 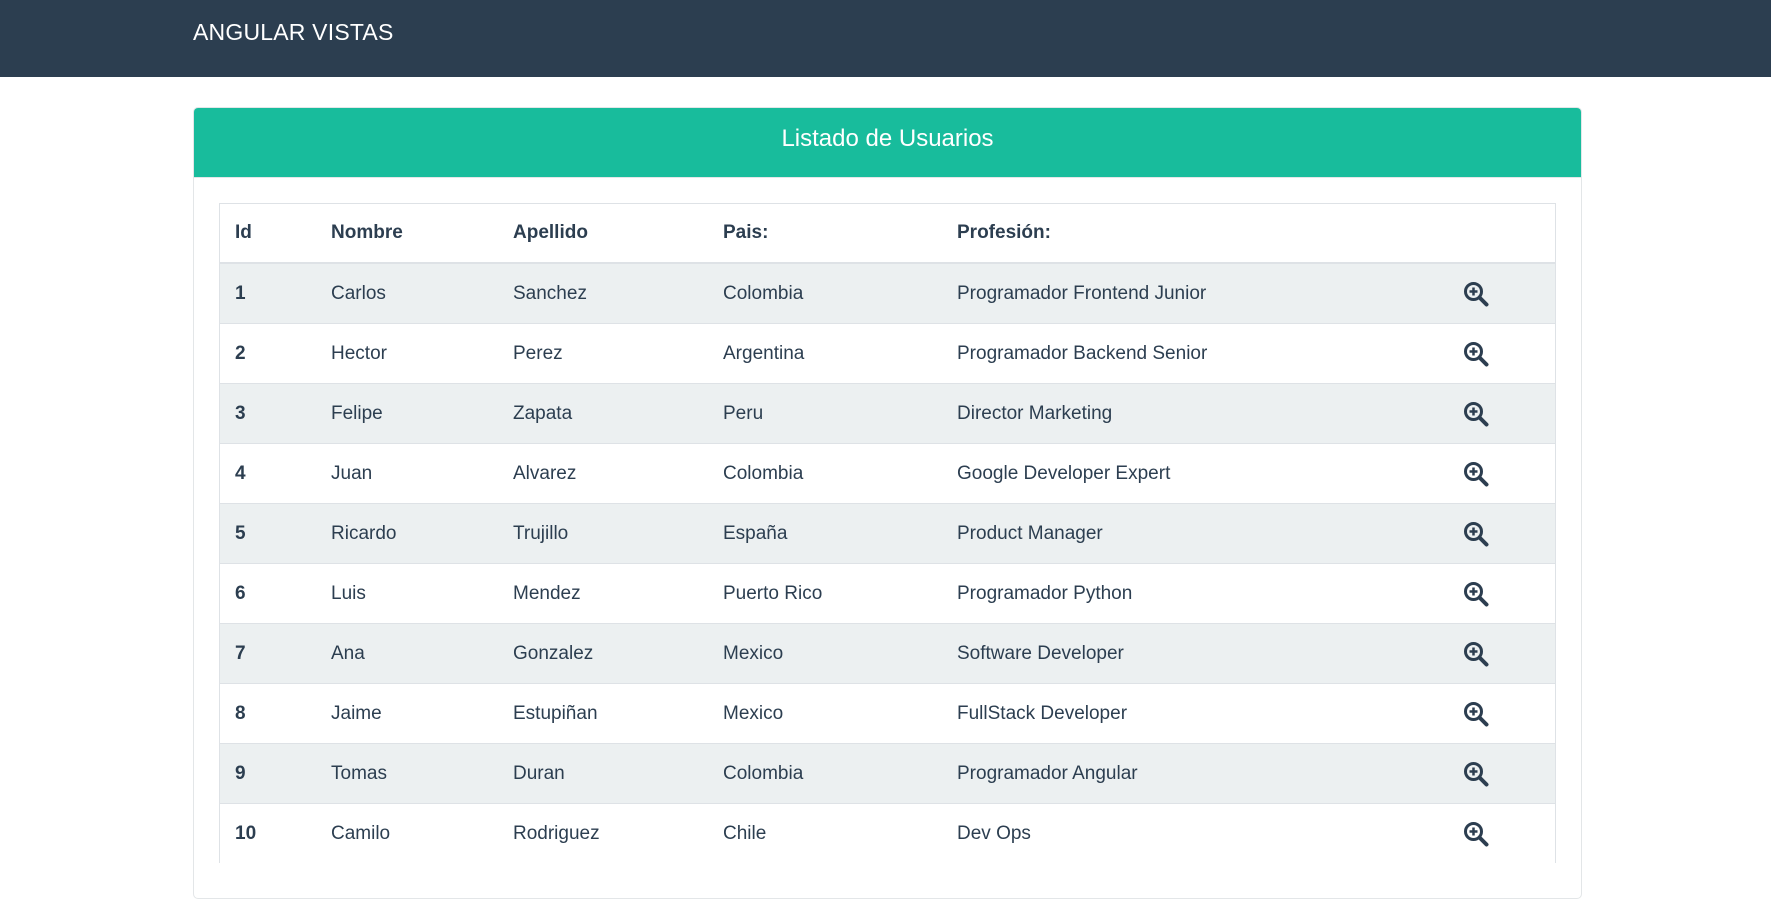 I want to click on table-row: 3 Felipe Zapata Peru Director Marketing, so click(x=887, y=413).